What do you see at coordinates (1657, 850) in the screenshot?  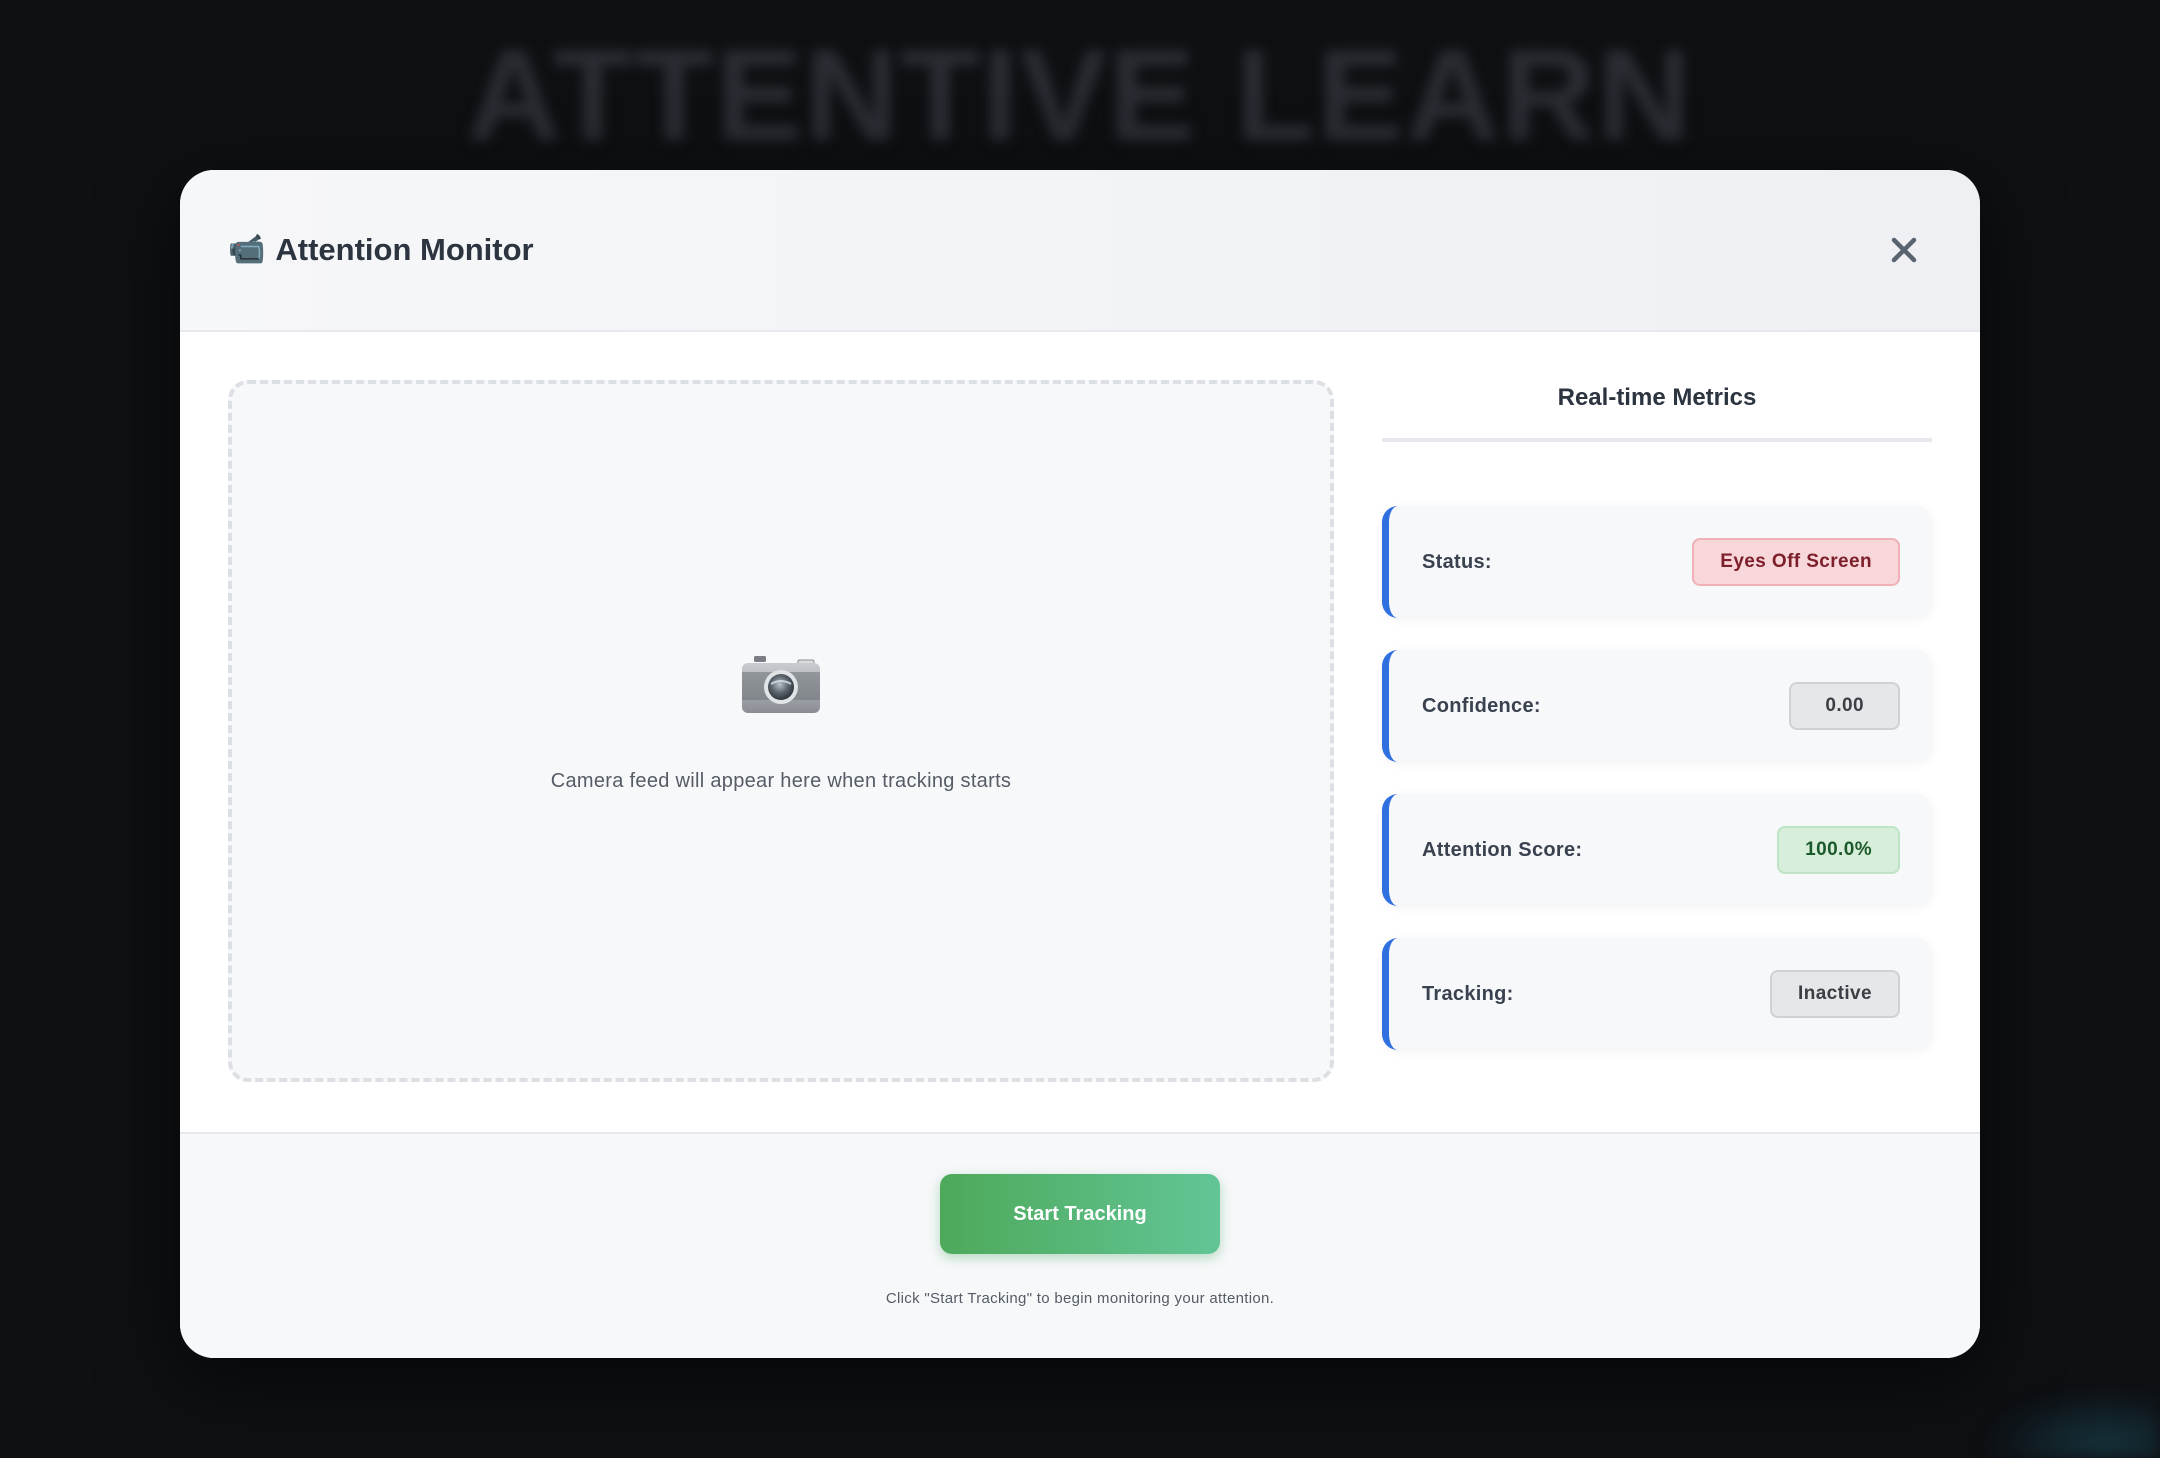 I see `metric-attention-score-card: Attention Score: 100.0%` at bounding box center [1657, 850].